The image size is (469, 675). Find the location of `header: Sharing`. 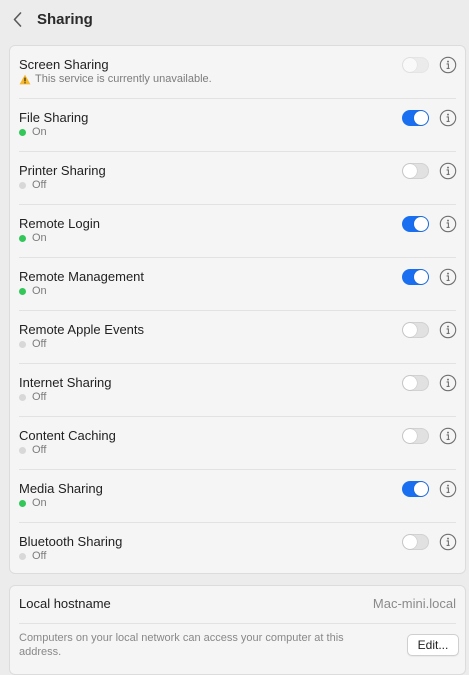

header: Sharing is located at coordinates (234, 19).